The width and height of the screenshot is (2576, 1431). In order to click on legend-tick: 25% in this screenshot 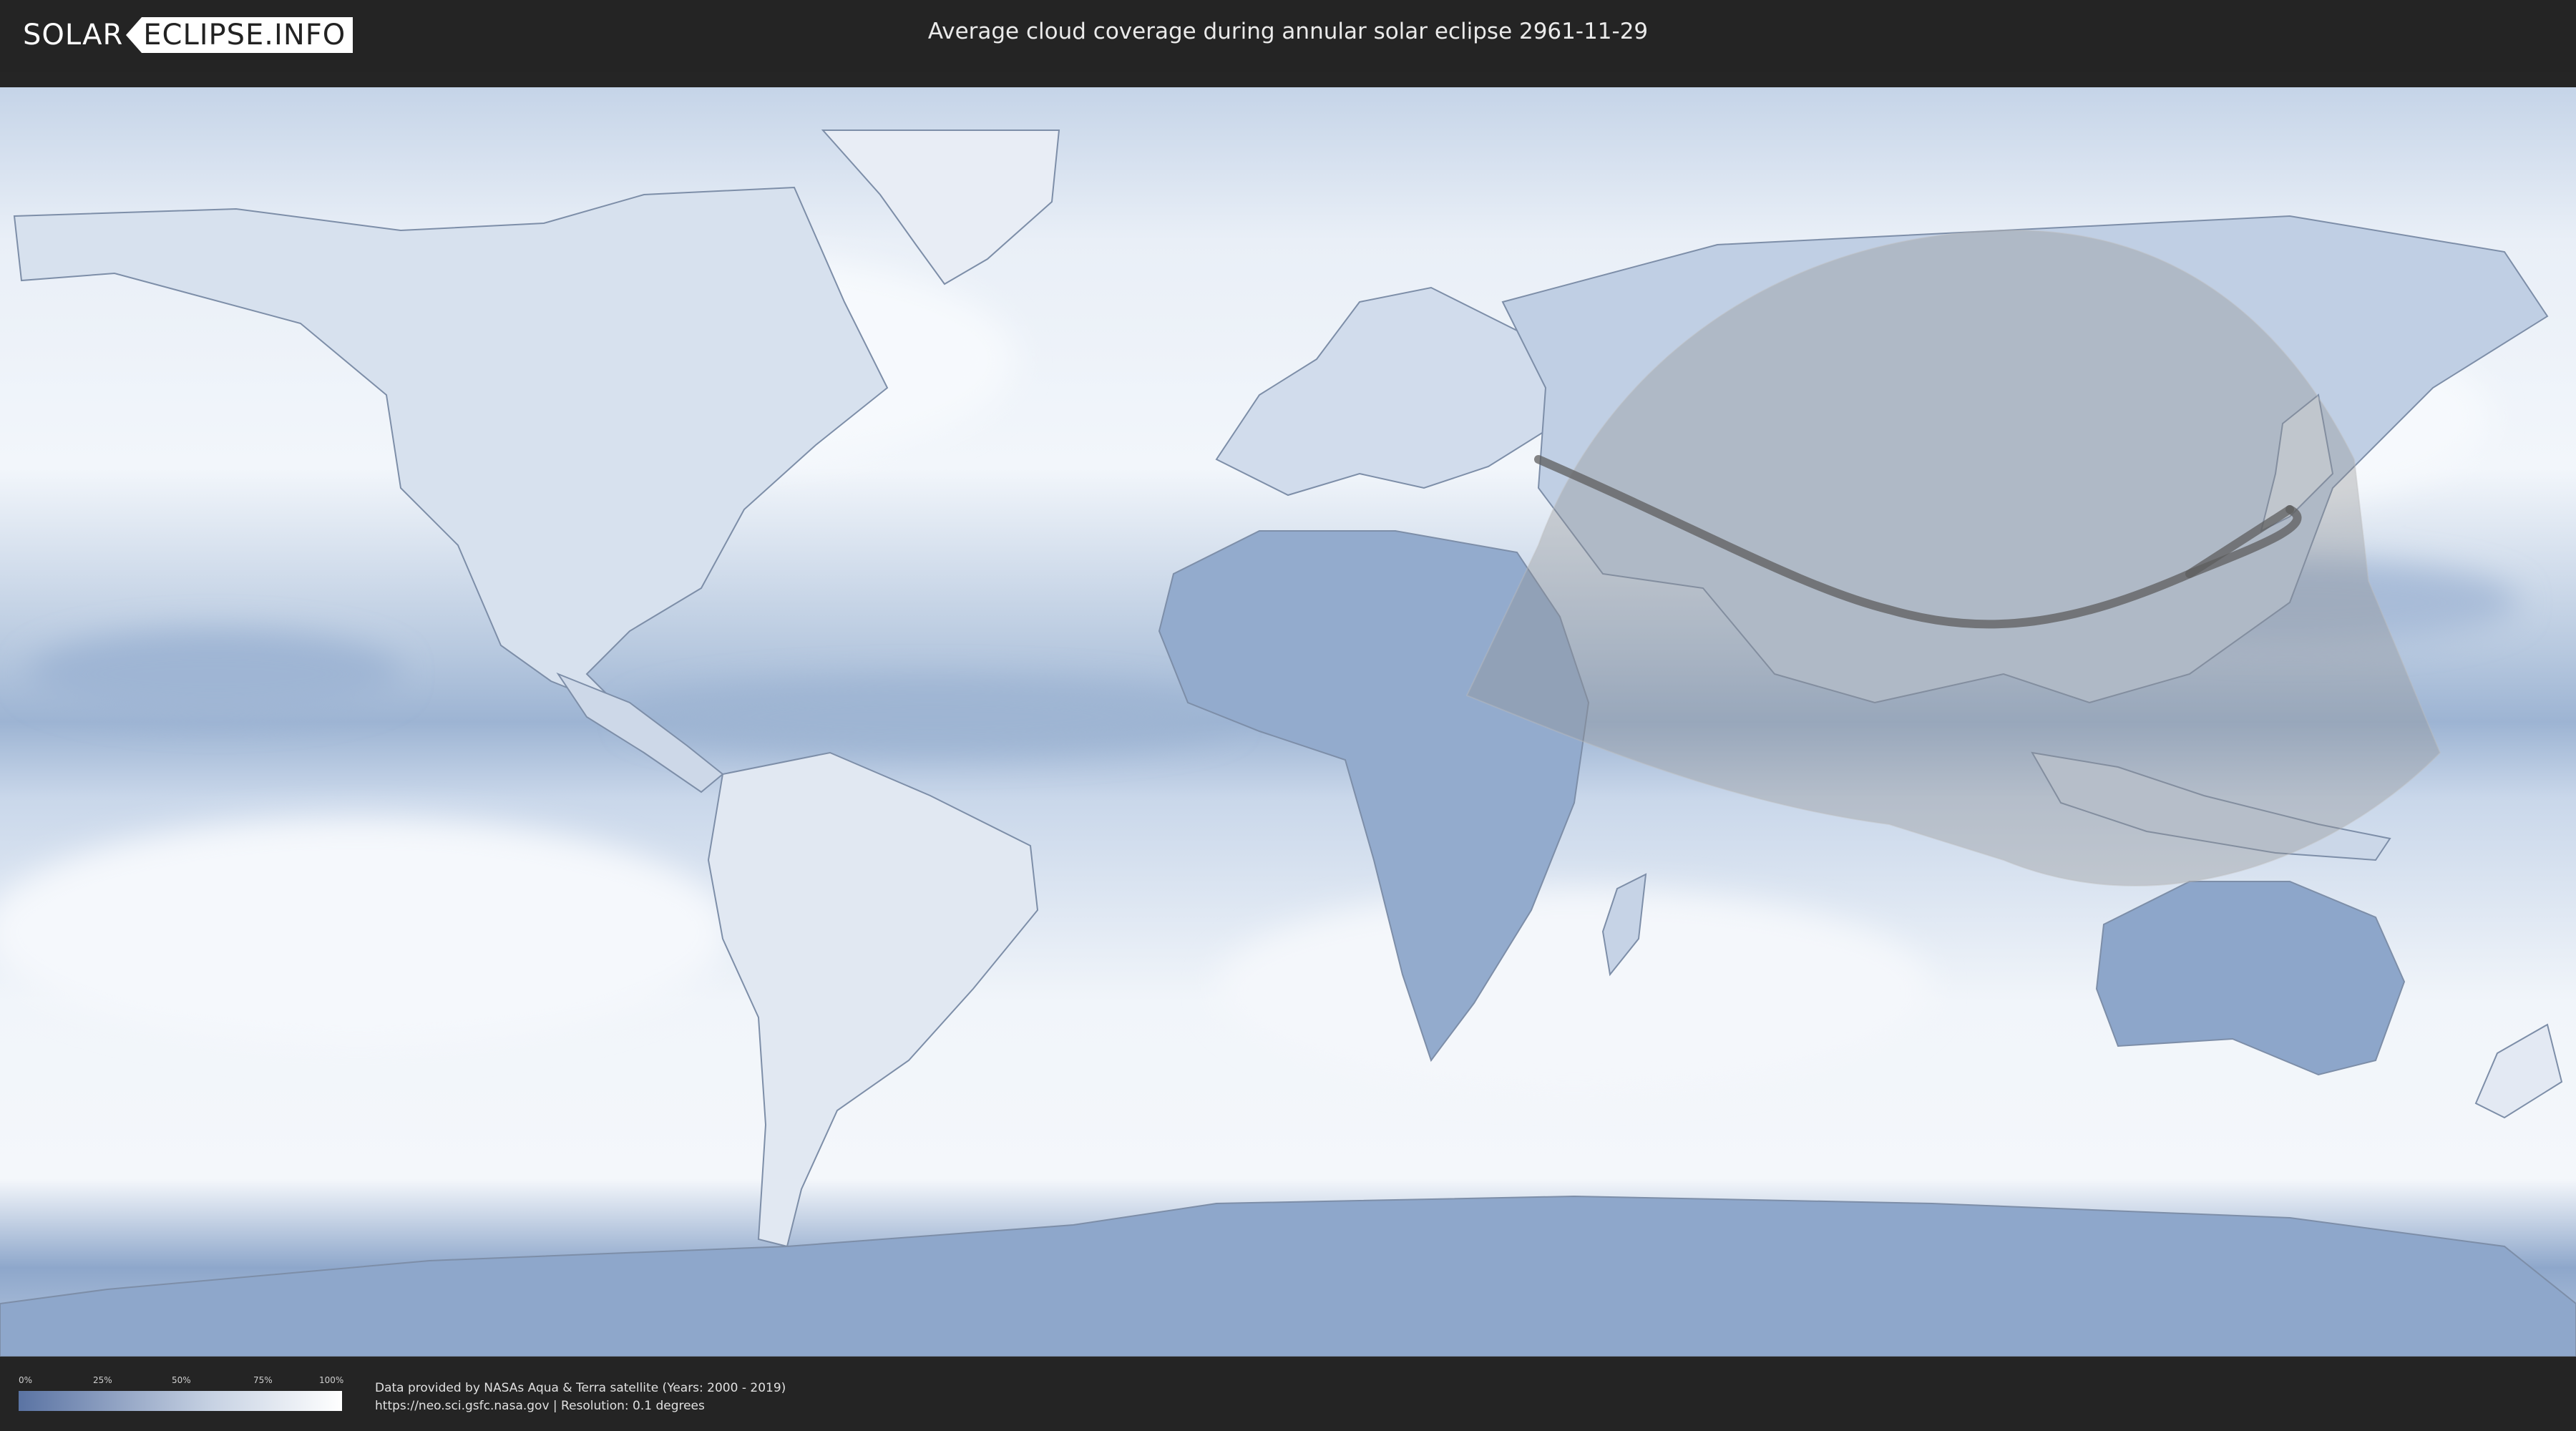, I will do `click(102, 1380)`.